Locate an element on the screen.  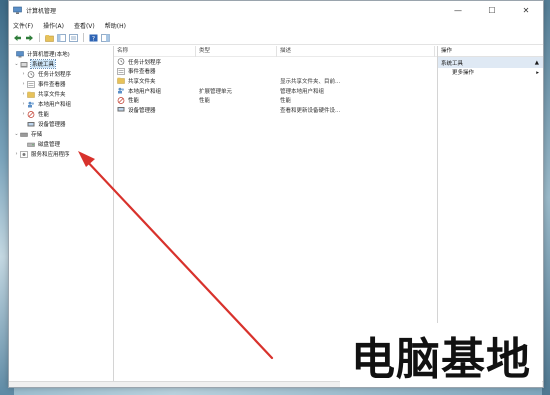
column-header-type: 类型 is located at coordinates (236, 51).